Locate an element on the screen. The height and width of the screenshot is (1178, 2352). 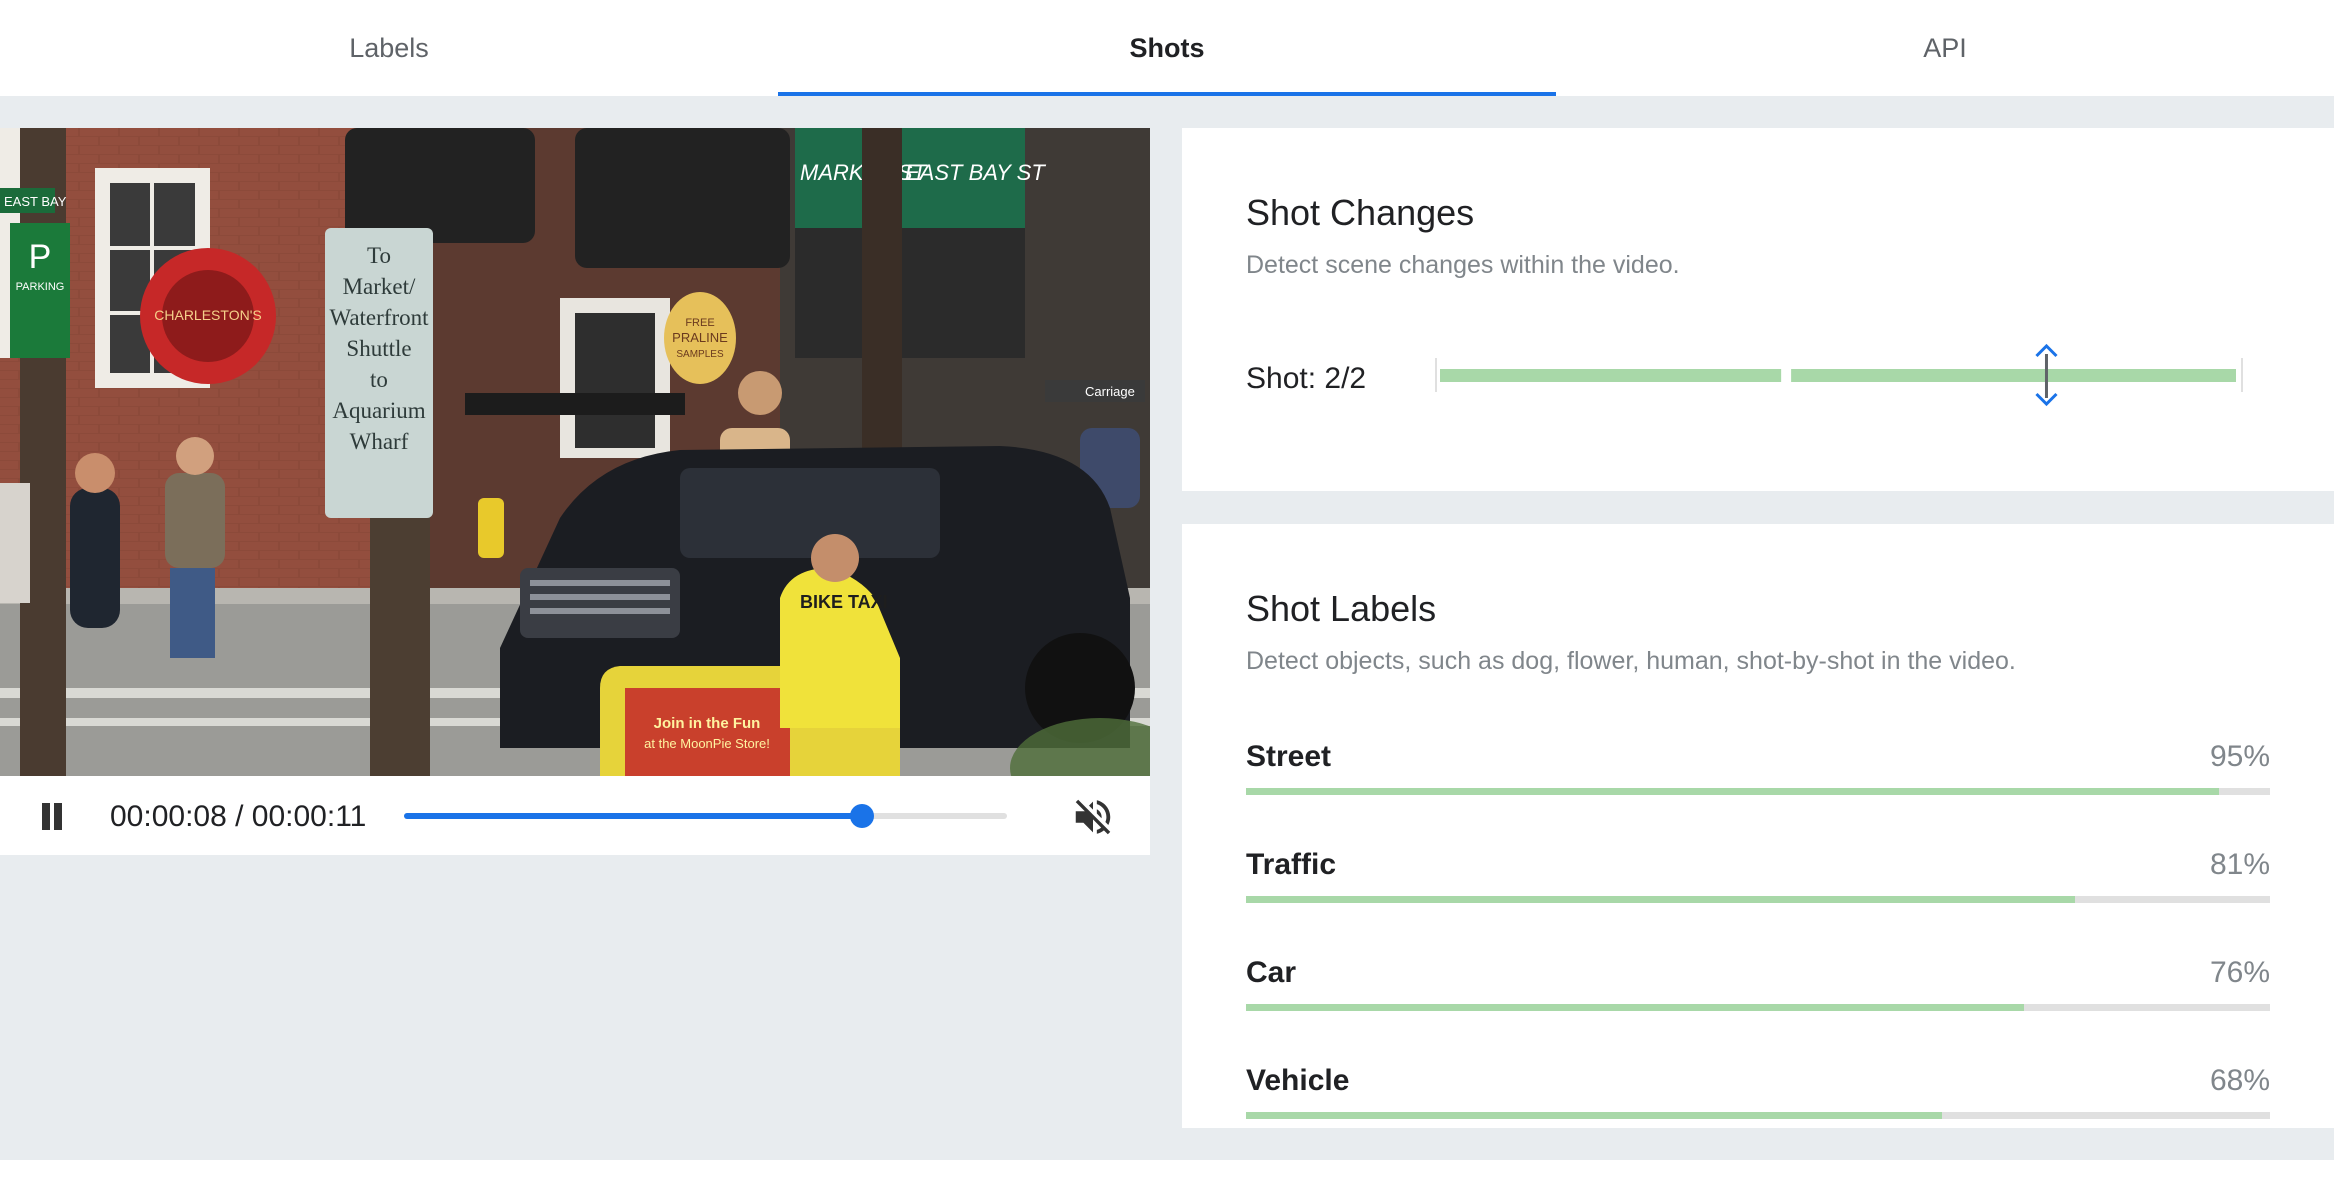
bus-sign-line-3: Waterfront is located at coordinates (379, 317).